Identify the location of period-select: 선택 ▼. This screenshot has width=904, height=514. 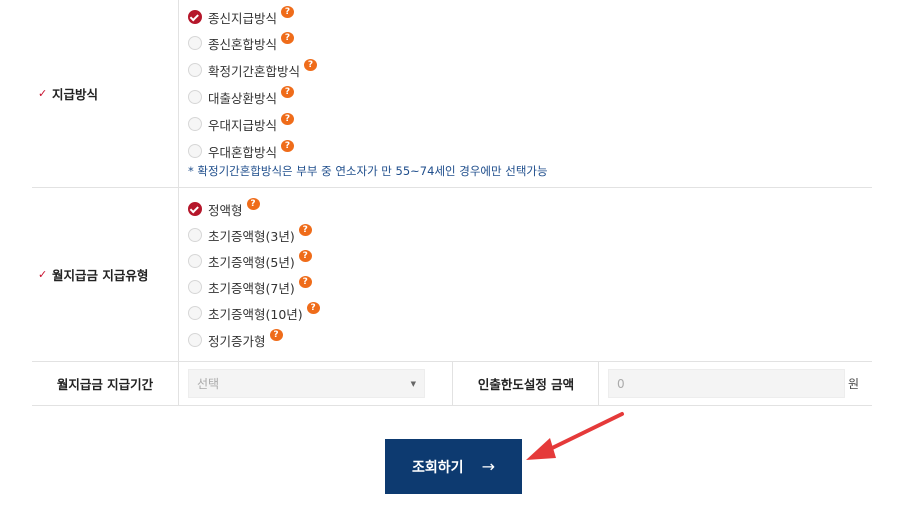
(306, 383).